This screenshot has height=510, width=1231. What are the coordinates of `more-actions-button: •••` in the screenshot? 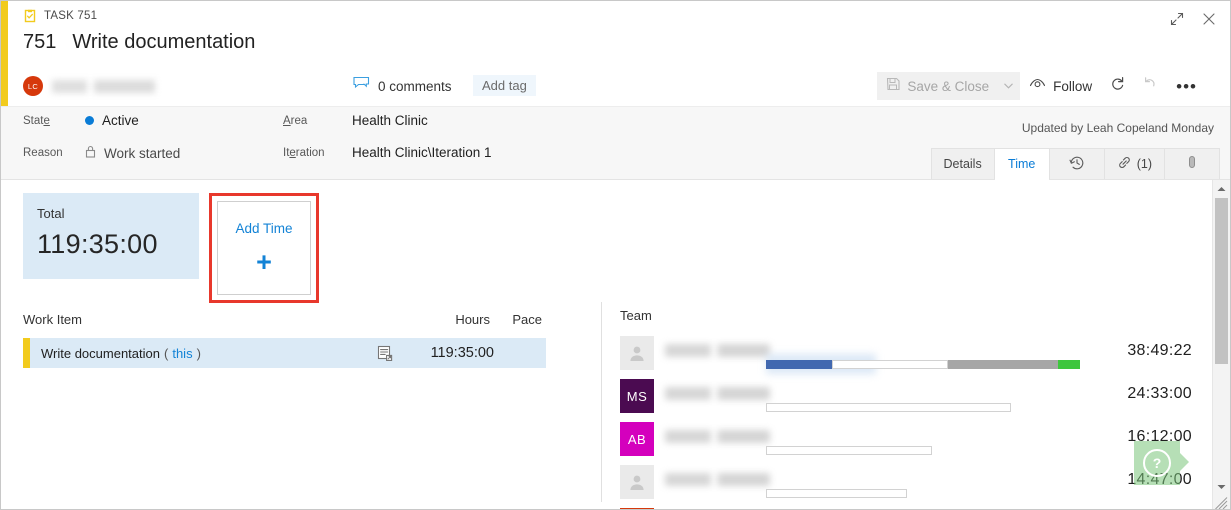 It's located at (1186, 86).